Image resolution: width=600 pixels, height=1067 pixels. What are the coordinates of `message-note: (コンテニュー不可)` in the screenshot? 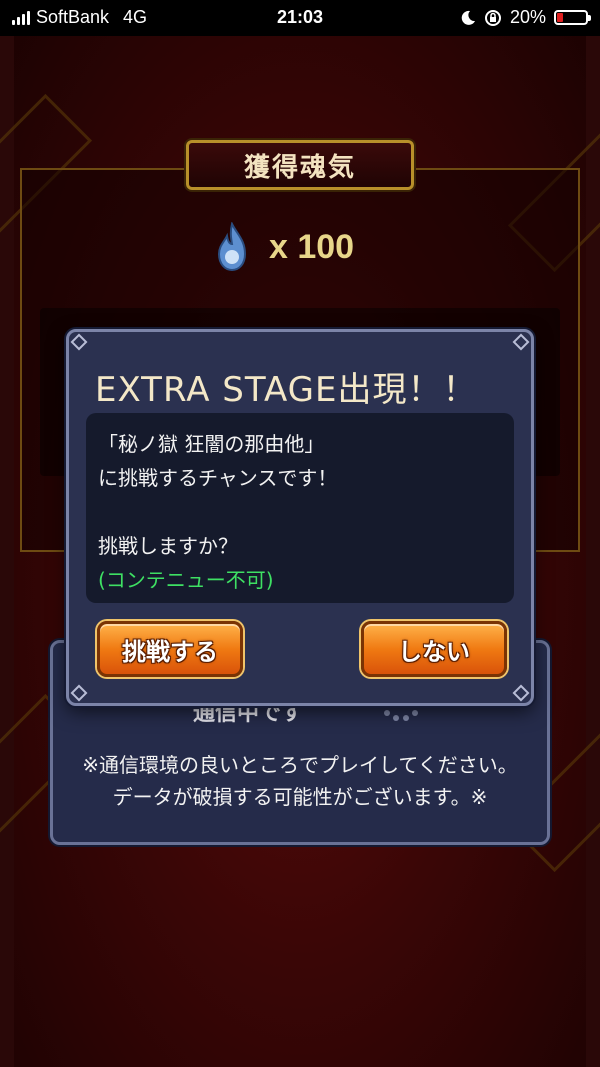 It's located at (186, 580).